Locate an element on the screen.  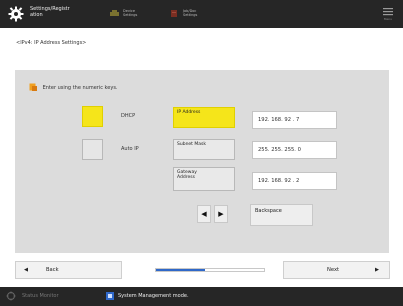
dhcp-label: DHCP is located at coordinates (128, 116).